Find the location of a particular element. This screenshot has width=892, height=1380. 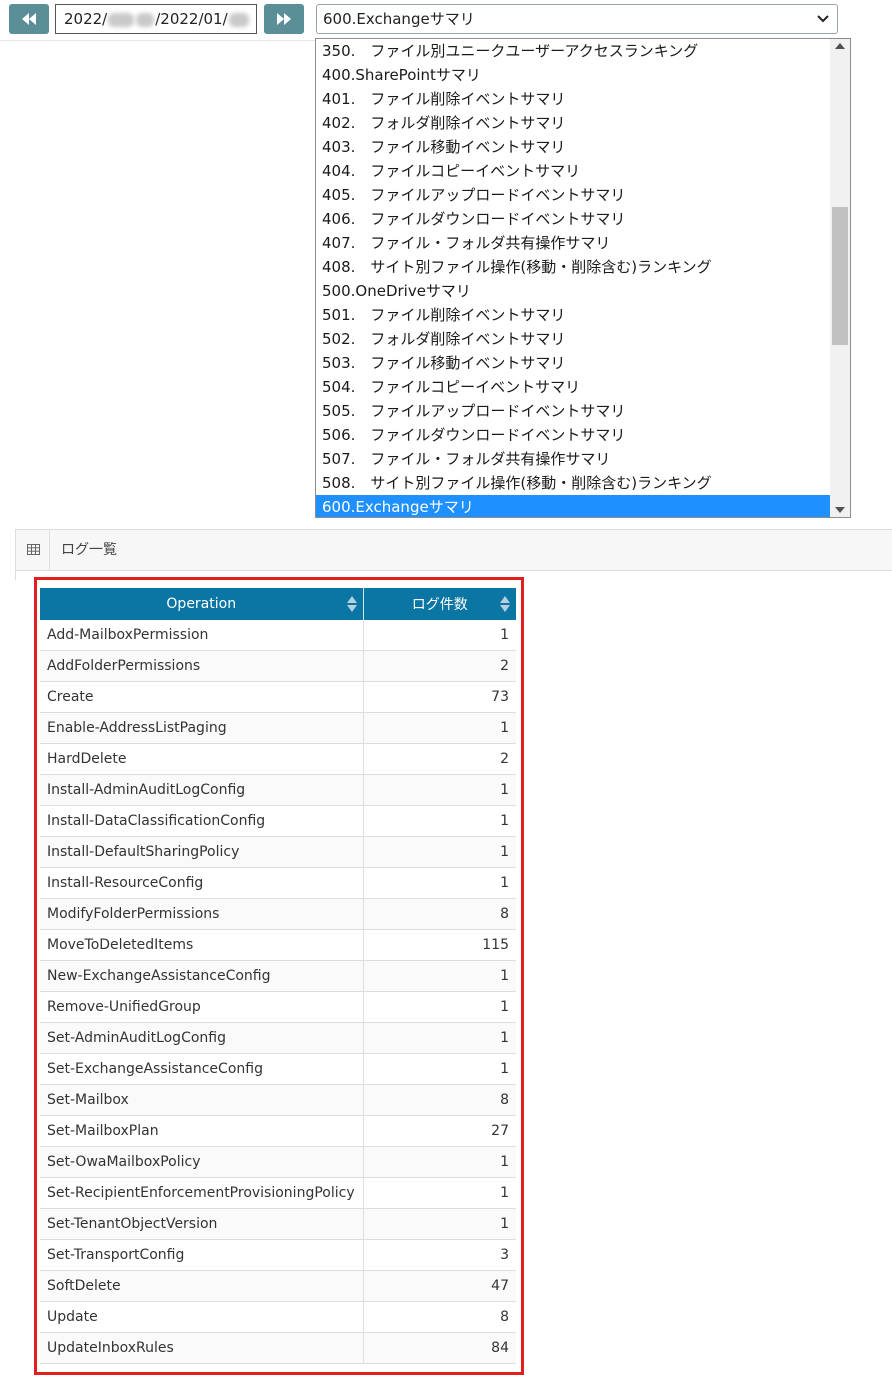

dropdown-option: 408. サイト別ファイル操作(移動・削除含む)ランキング is located at coordinates (573, 267).